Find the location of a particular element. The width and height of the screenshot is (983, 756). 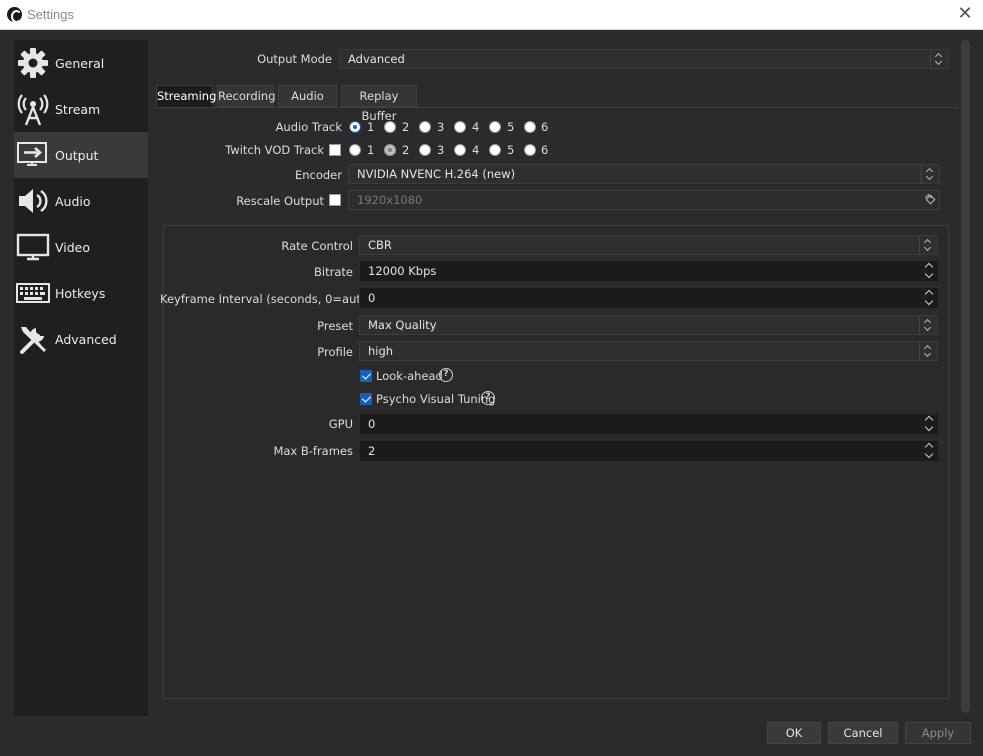

rescale-resolution-value: 1920x1080 is located at coordinates (390, 200).